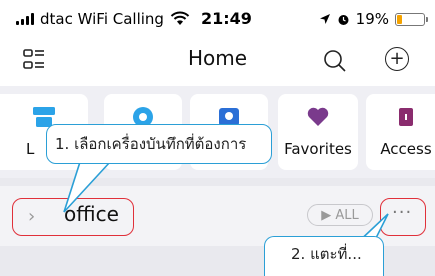 The height and width of the screenshot is (276, 435). I want to click on page-title: Home, so click(217, 58).